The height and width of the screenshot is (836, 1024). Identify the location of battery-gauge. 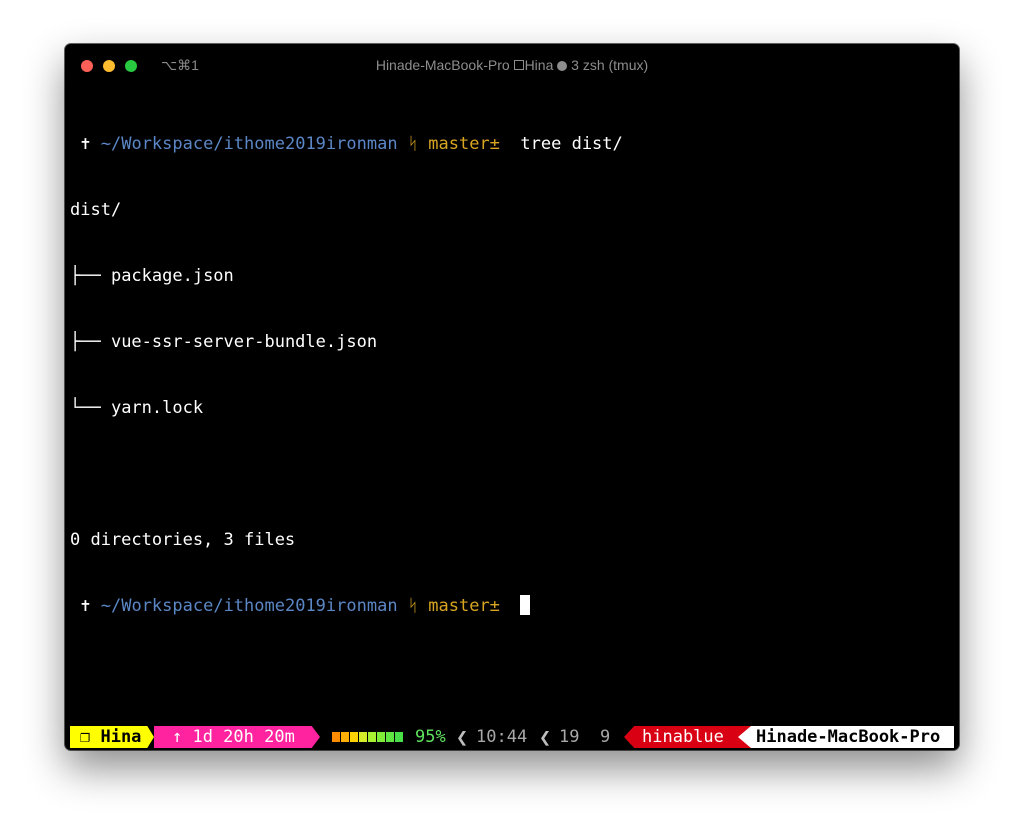
(367, 737).